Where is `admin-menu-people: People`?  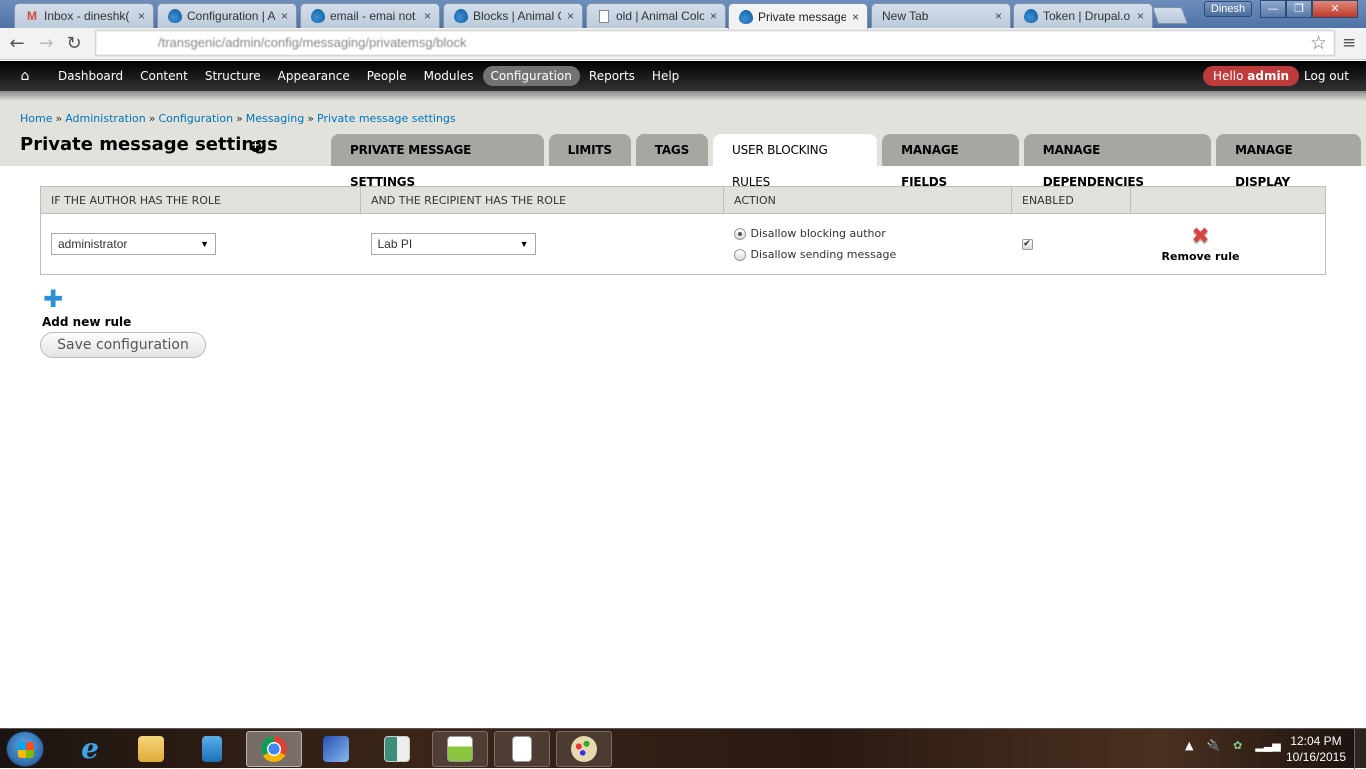
admin-menu-people: People is located at coordinates (387, 76).